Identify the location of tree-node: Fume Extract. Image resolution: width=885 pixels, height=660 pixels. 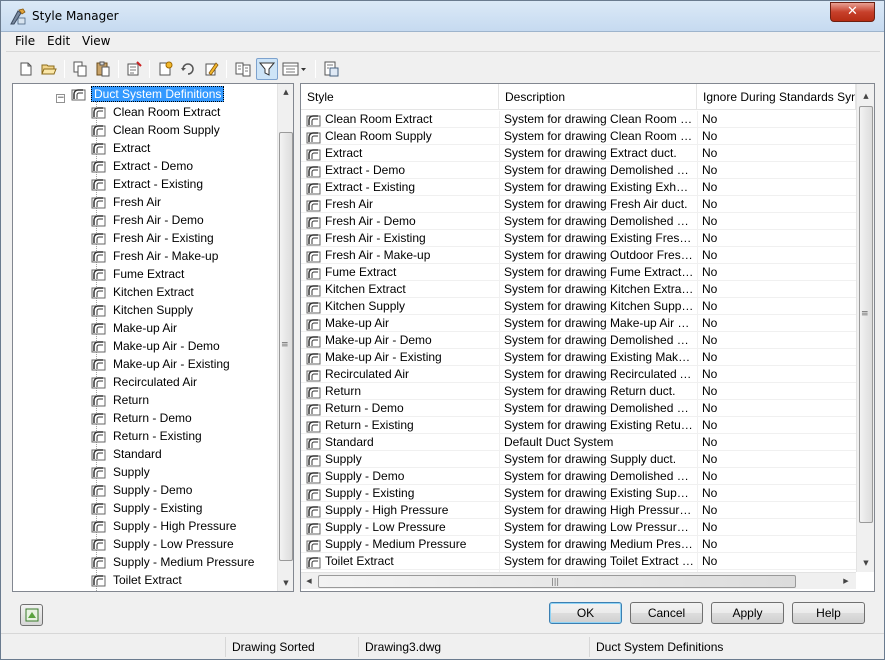
(138, 274).